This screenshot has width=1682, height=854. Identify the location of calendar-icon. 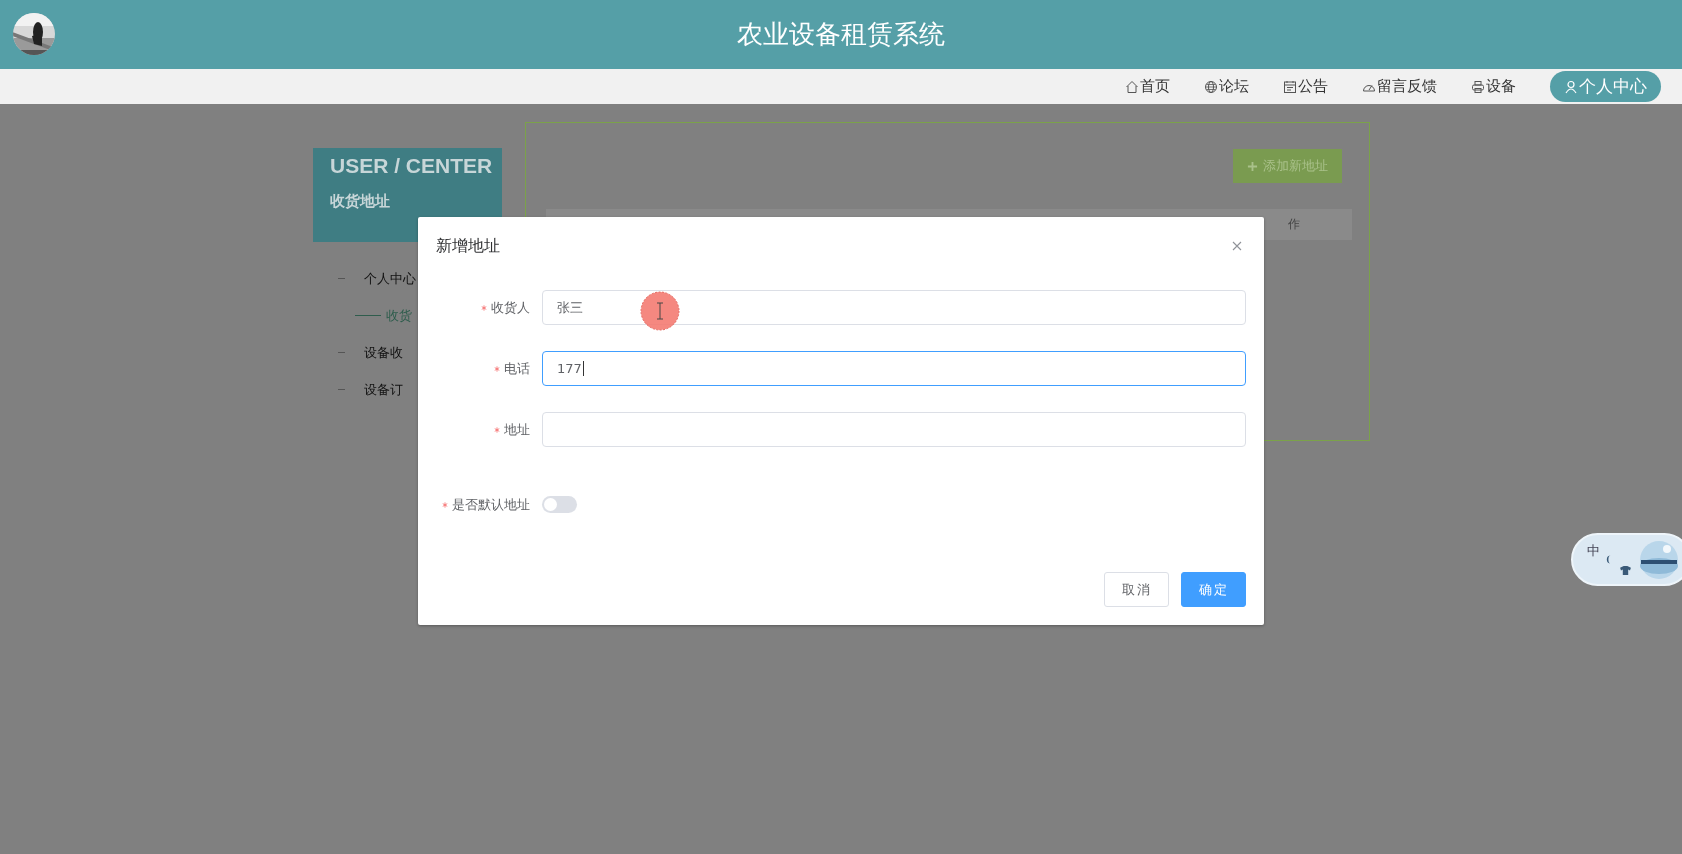
(1290, 86).